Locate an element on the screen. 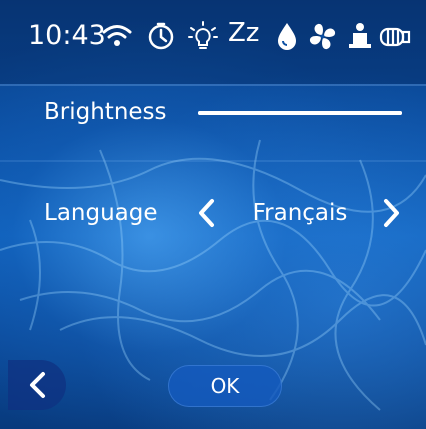 The image size is (426, 429). filter-icon is located at coordinates (395, 36).